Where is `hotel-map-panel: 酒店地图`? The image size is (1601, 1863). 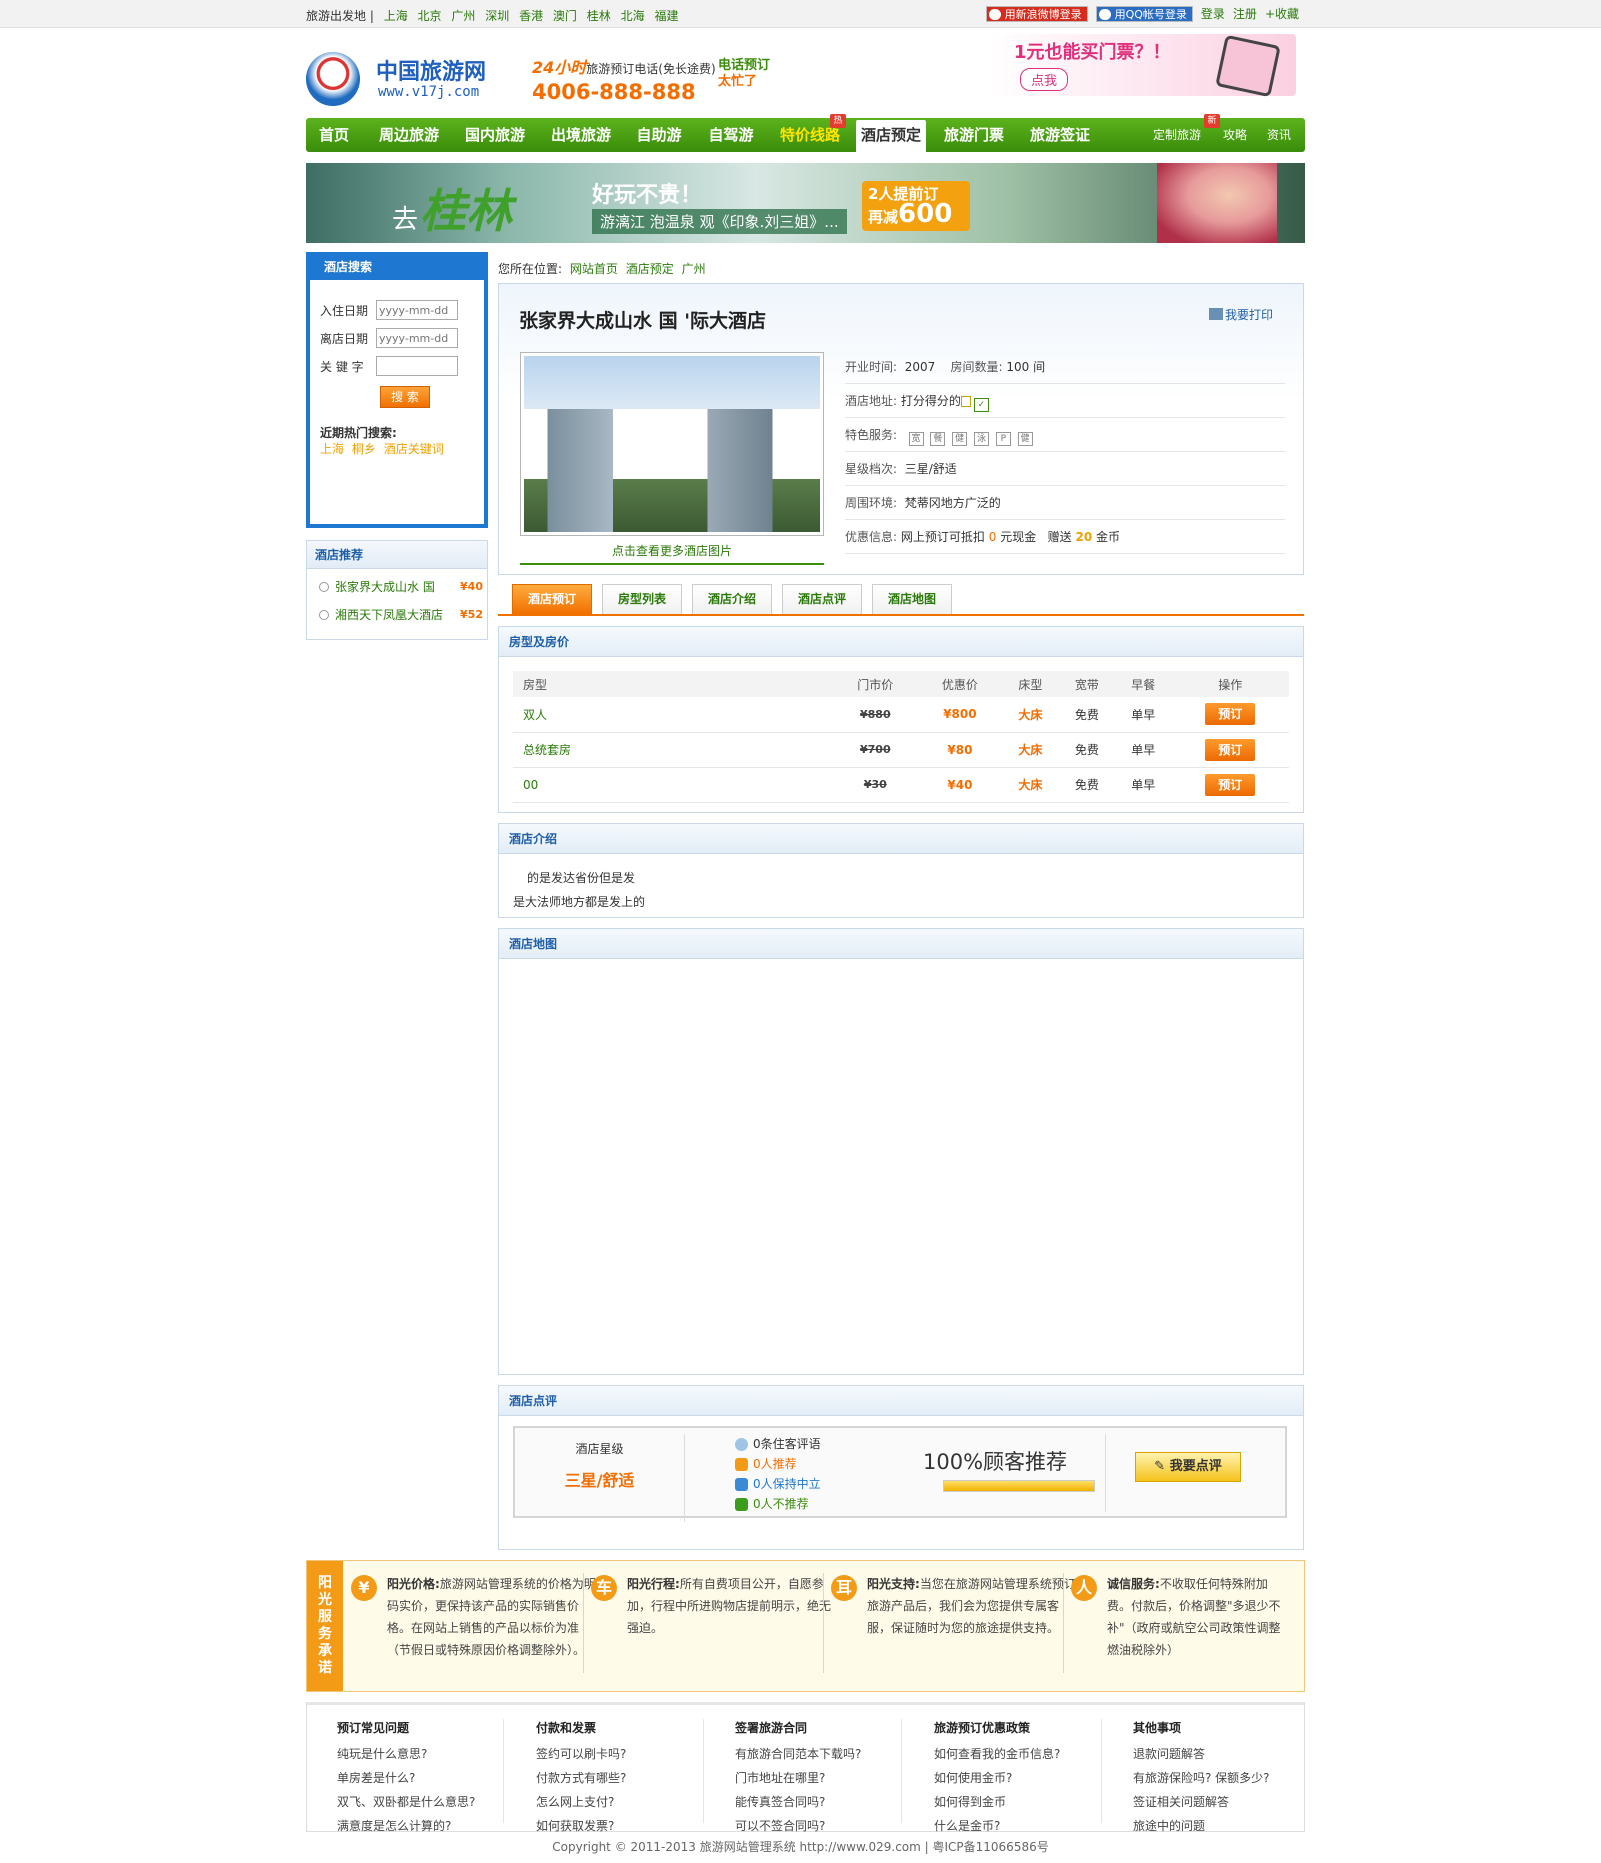
hotel-map-panel: 酒店地图 is located at coordinates (901, 1151).